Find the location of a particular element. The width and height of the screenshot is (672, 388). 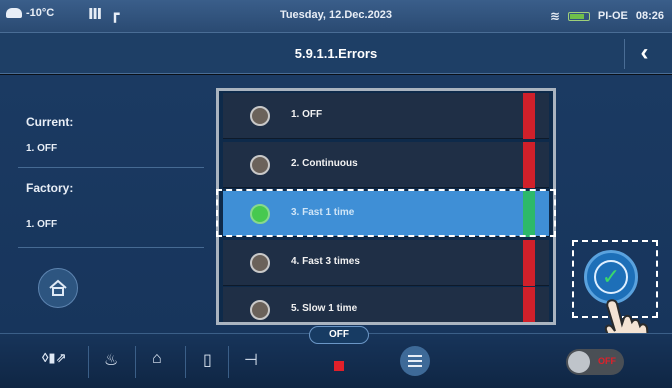

current-value: 1. OFF is located at coordinates (42, 148).